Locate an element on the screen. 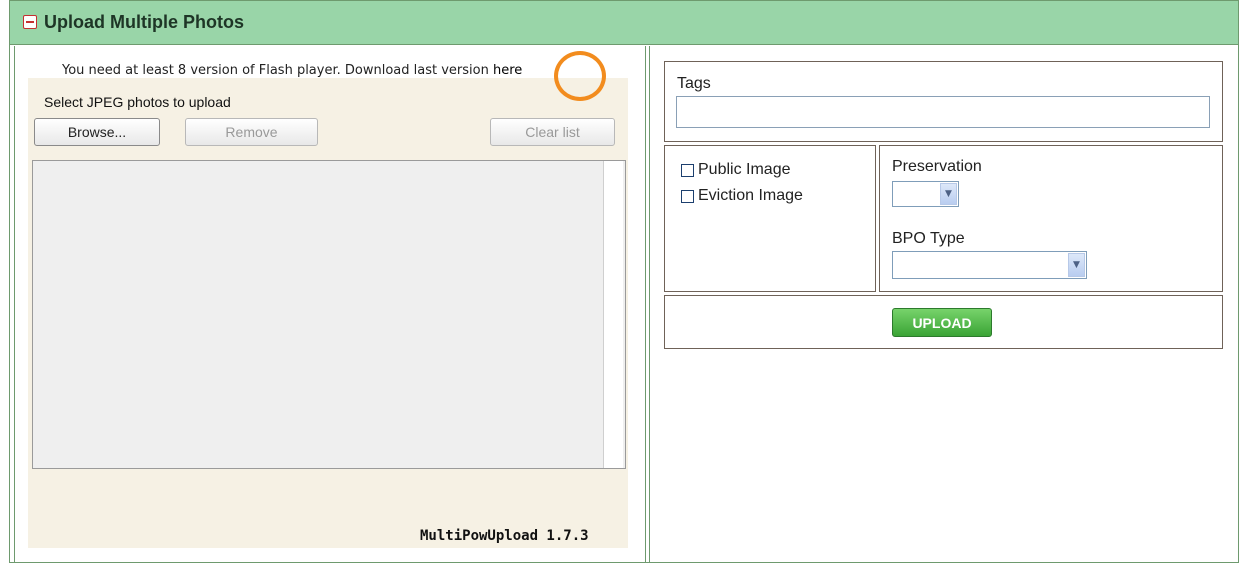  eviction-image-checkbox is located at coordinates (687, 196).